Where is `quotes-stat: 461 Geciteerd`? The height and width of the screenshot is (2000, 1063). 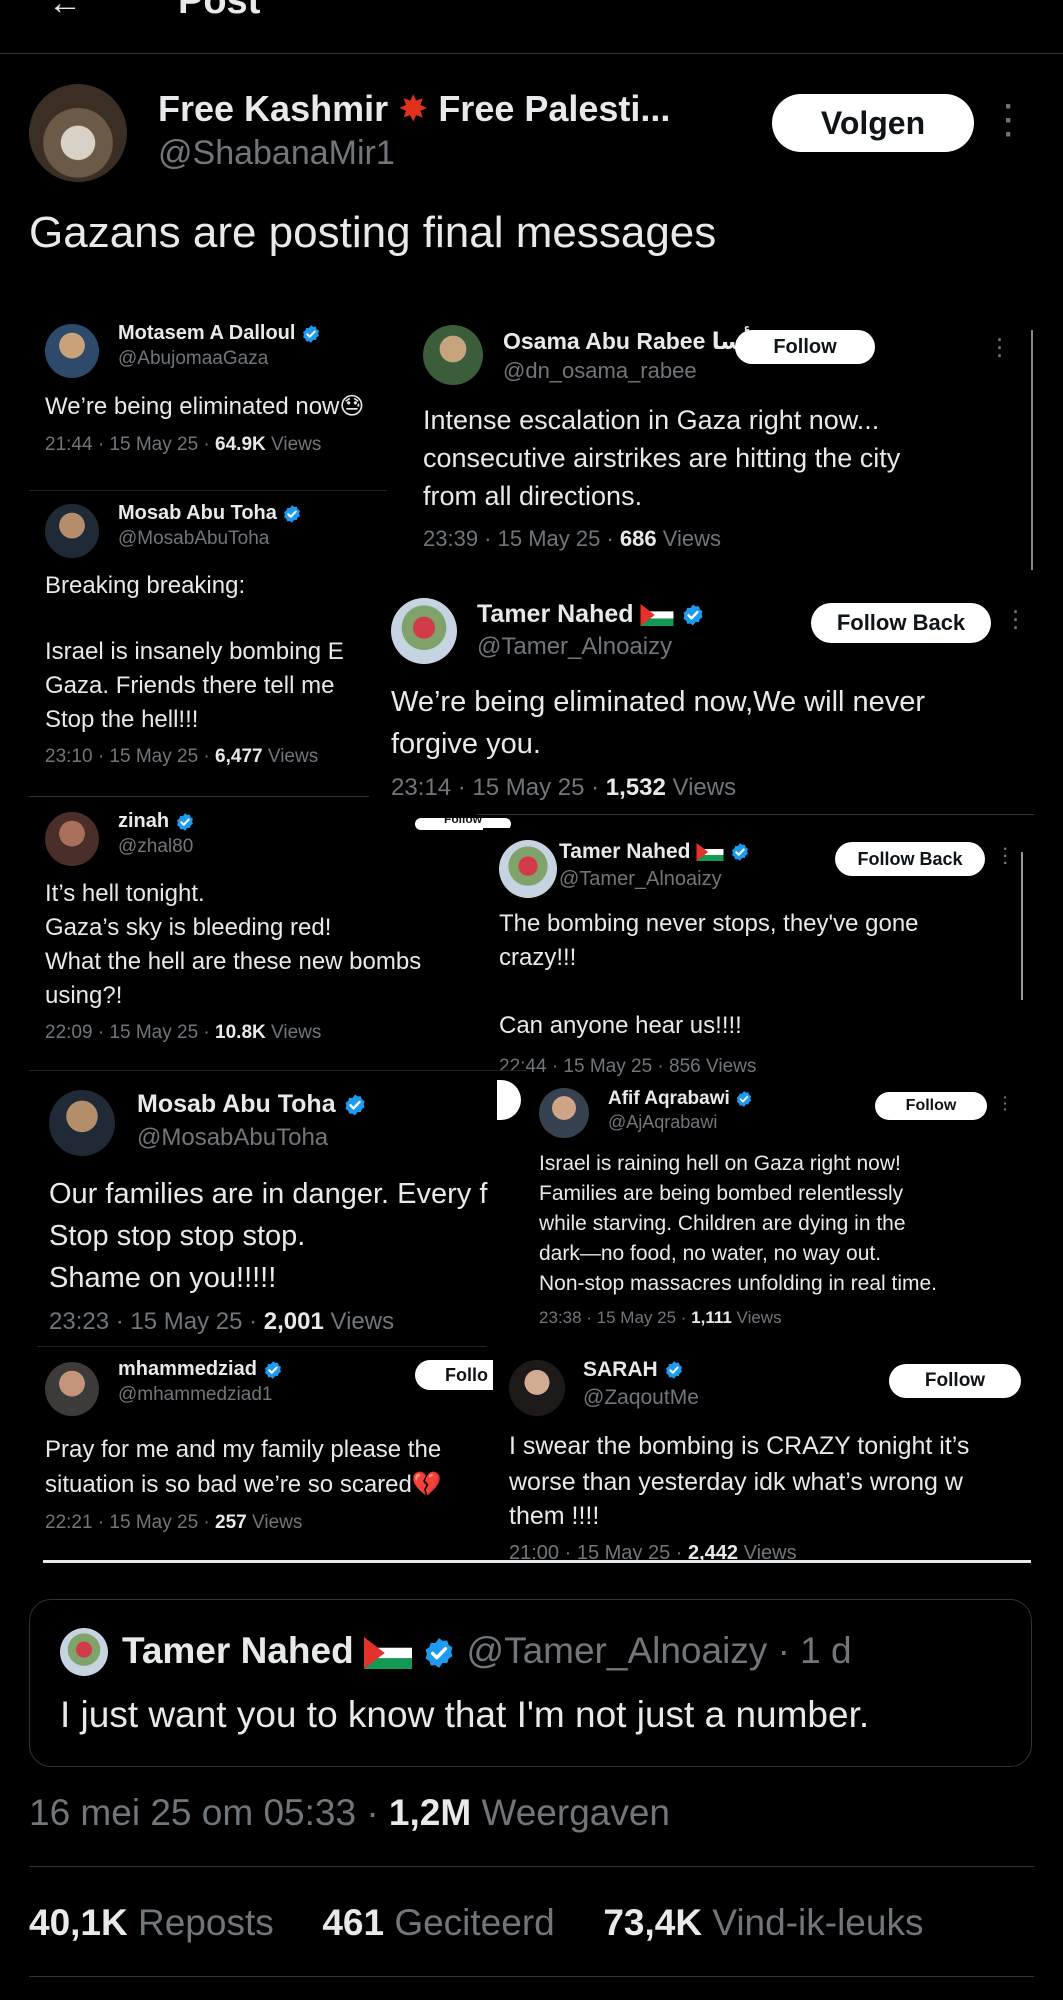
quotes-stat: 461 Geciteerd is located at coordinates (438, 1922).